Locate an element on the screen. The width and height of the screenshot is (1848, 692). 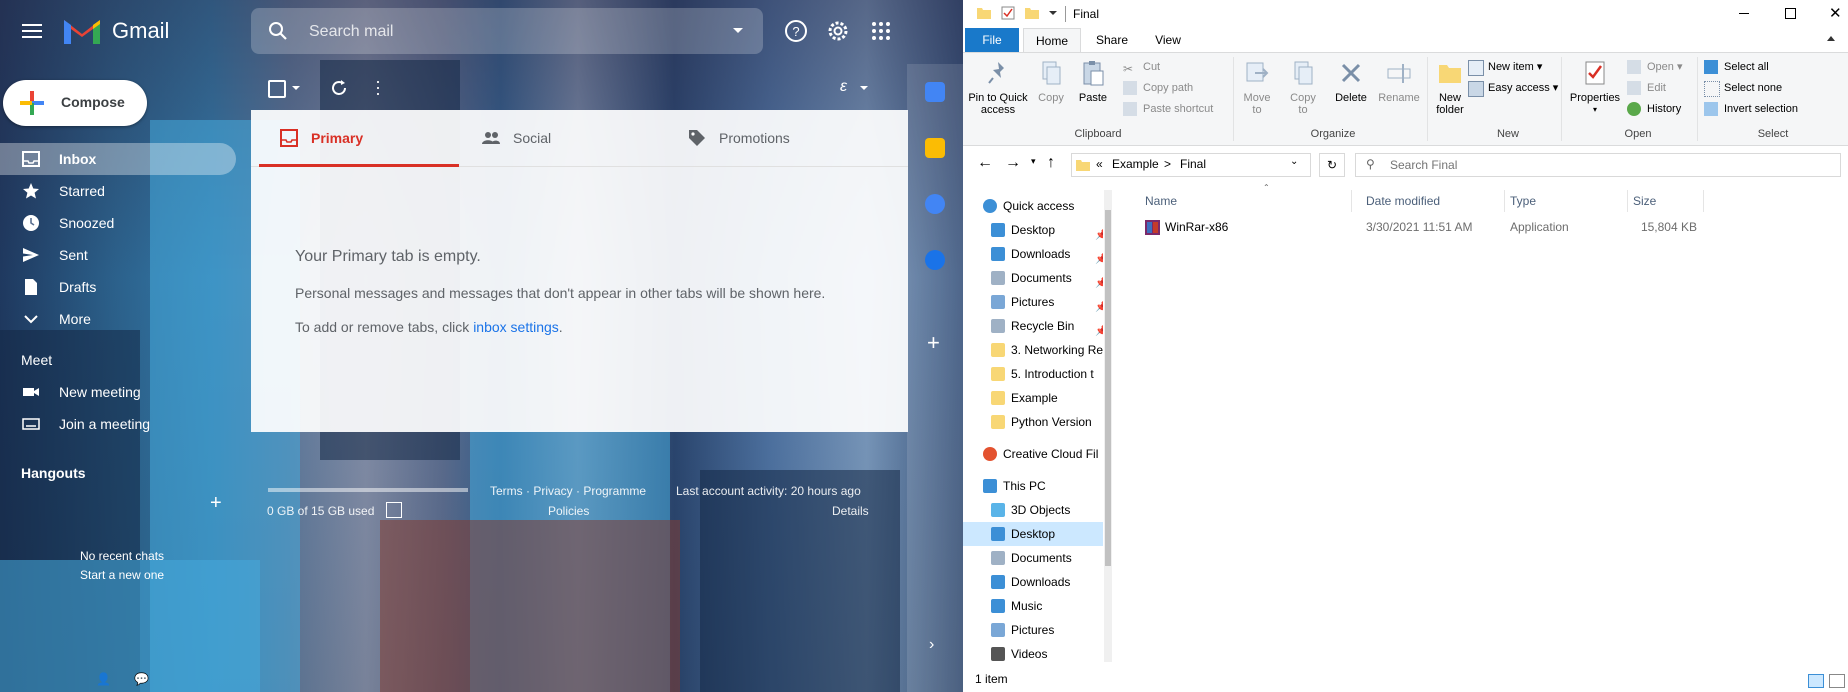
refresh-icon is located at coordinates (339, 88).